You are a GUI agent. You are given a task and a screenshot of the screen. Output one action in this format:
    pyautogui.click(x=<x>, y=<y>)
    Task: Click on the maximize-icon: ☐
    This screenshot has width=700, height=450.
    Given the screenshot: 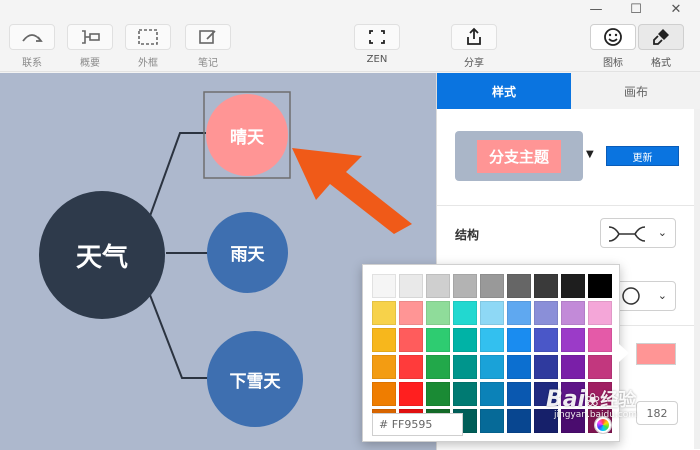 What is the action you would take?
    pyautogui.click(x=636, y=9)
    